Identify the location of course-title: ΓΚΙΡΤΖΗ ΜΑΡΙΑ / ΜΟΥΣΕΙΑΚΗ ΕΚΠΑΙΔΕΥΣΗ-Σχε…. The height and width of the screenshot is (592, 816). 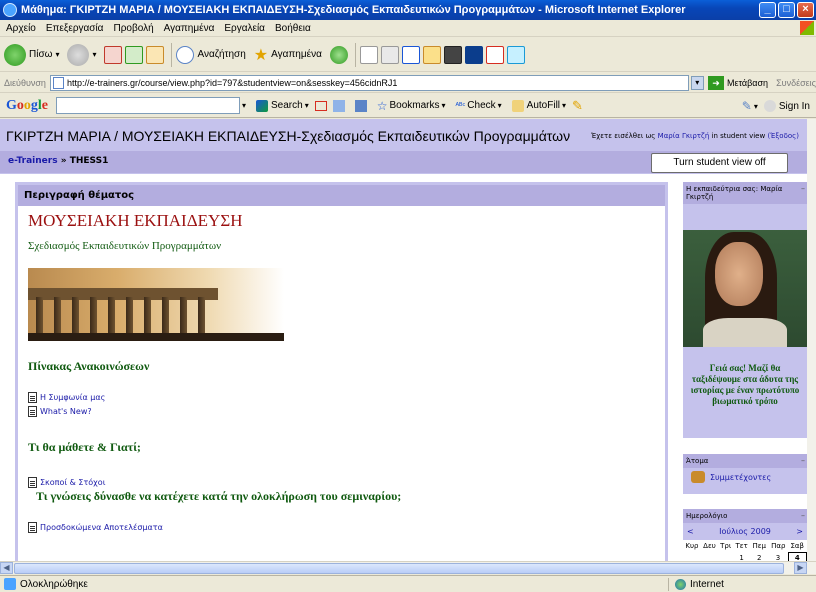
(288, 136).